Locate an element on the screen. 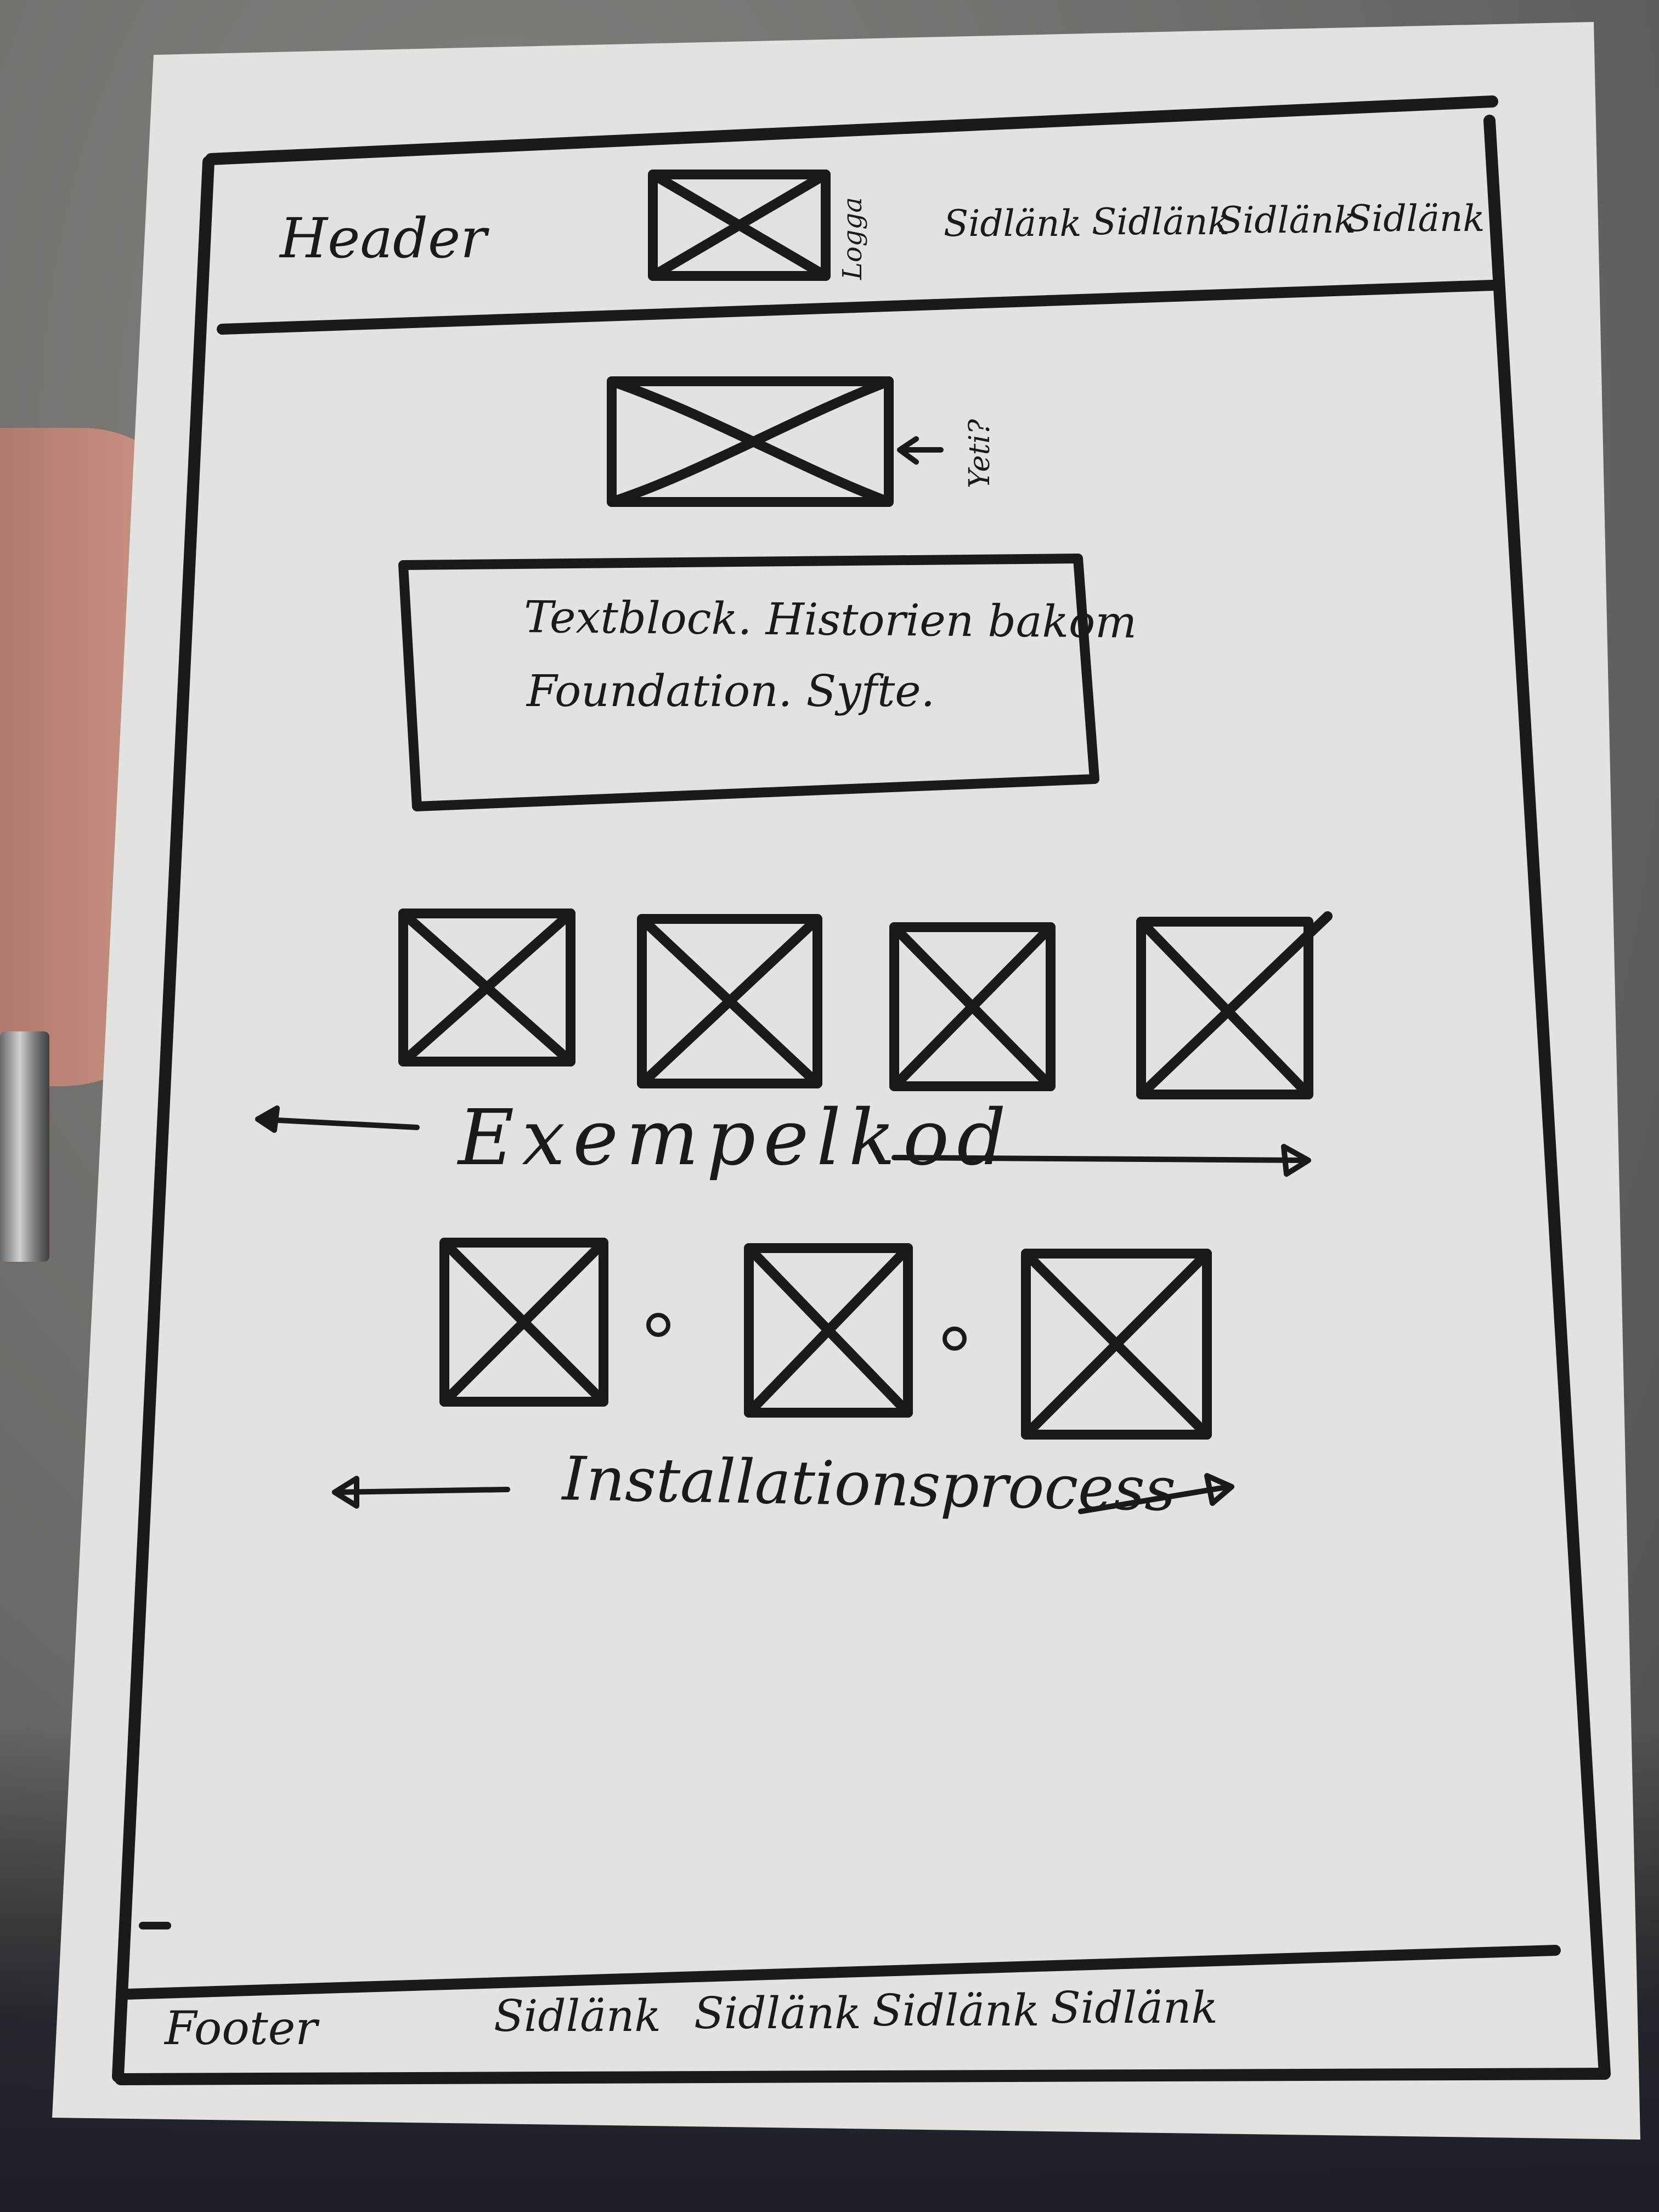 The width and height of the screenshot is (1659, 2212). footer-label: Footer is located at coordinates (241, 2028).